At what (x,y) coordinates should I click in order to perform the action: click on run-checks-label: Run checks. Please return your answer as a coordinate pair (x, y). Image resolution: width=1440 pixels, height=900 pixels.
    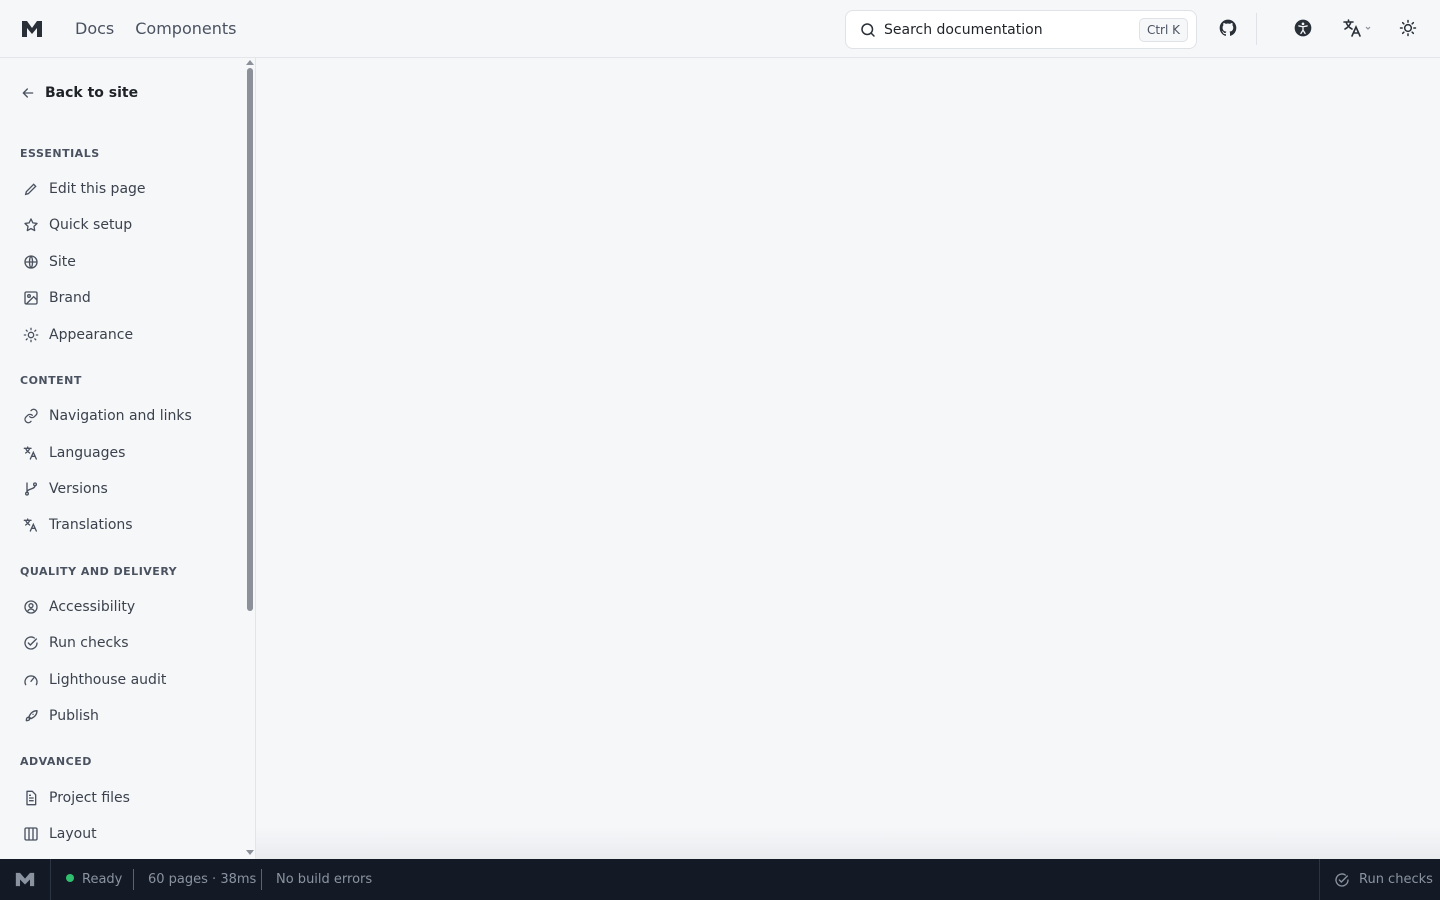
    Looking at the image, I should click on (1396, 879).